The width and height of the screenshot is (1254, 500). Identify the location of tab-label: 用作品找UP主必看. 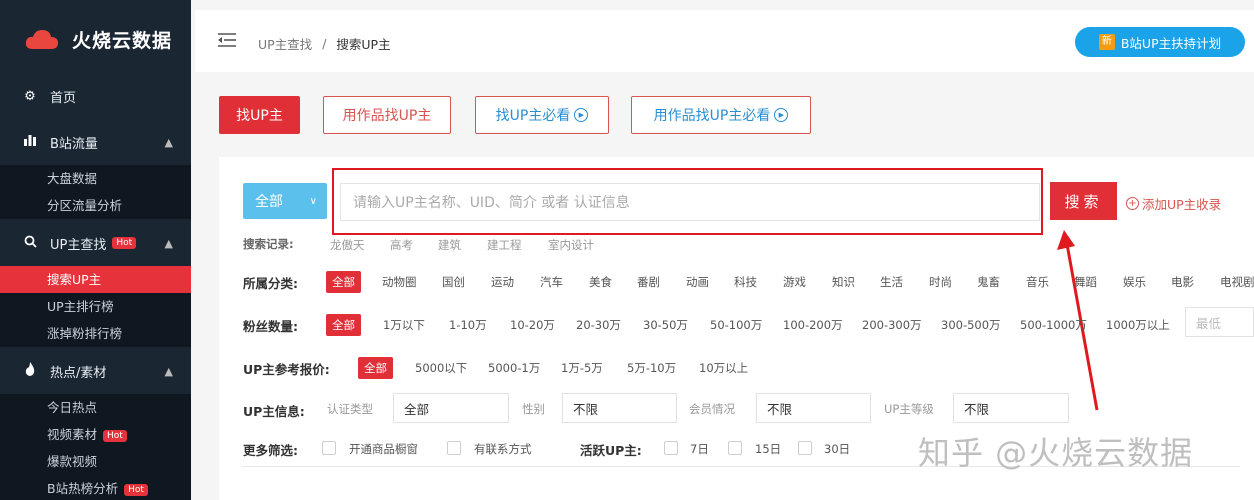
(712, 116).